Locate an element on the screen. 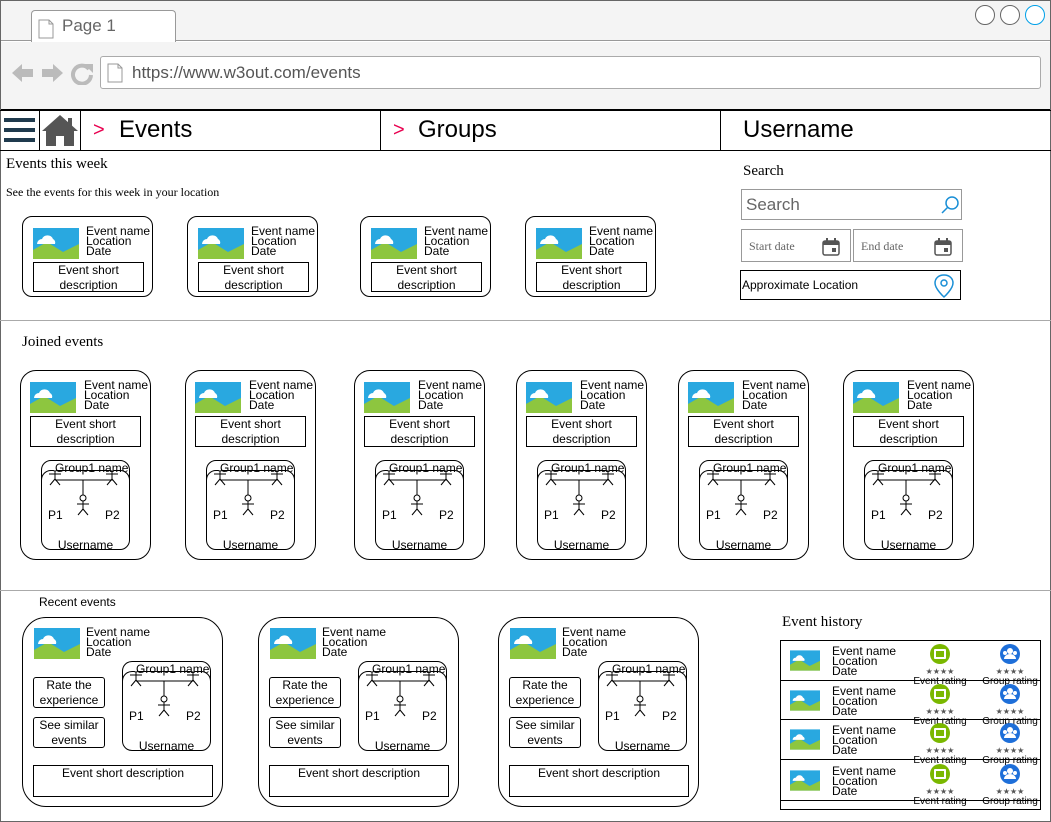 Image resolution: width=1051 pixels, height=822 pixels. nav-events: > Events is located at coordinates (231, 130).